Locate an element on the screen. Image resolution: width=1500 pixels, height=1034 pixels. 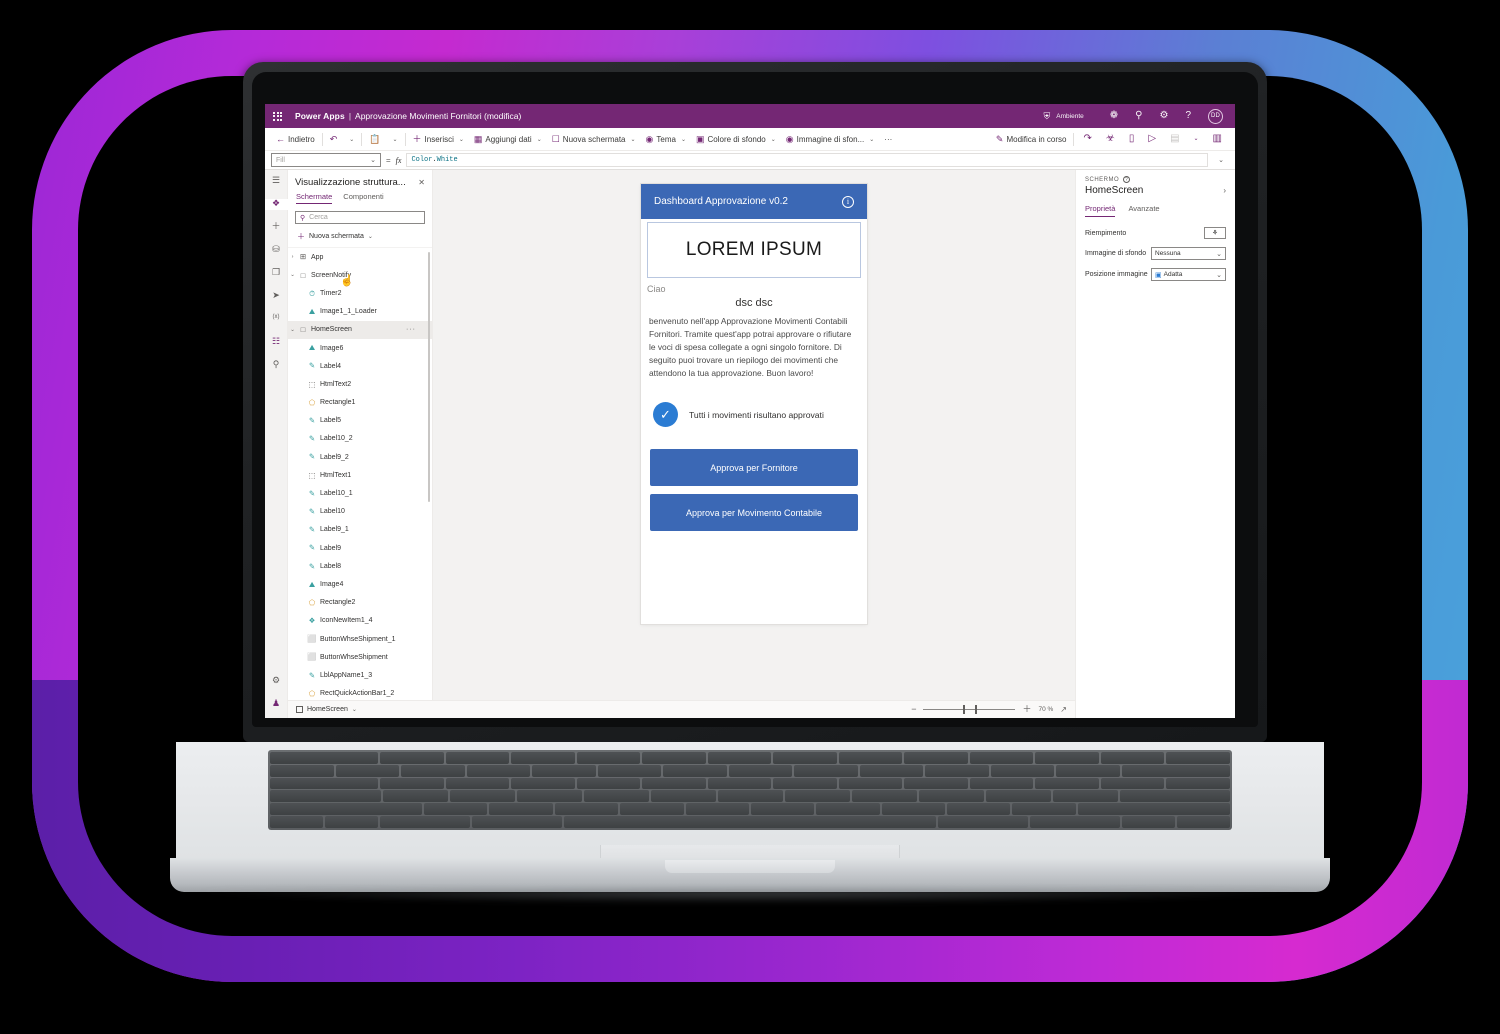
tree-node-rectangle2: ⬠ Rectangle2 is located at coordinates (360, 603).